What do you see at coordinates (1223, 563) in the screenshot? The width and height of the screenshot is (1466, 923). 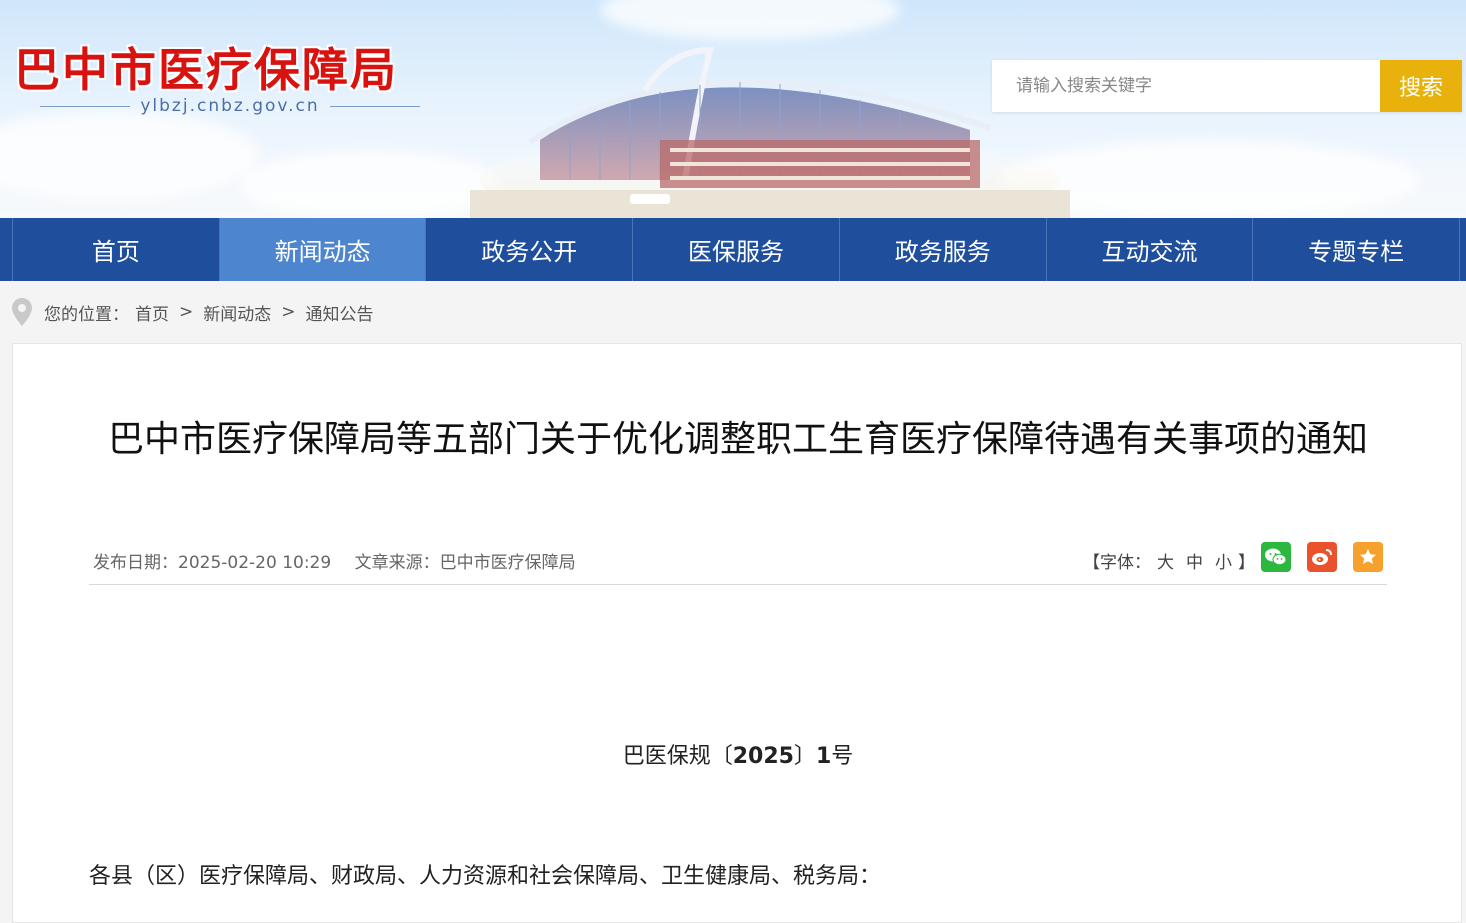 I see `font-size-small: 小` at bounding box center [1223, 563].